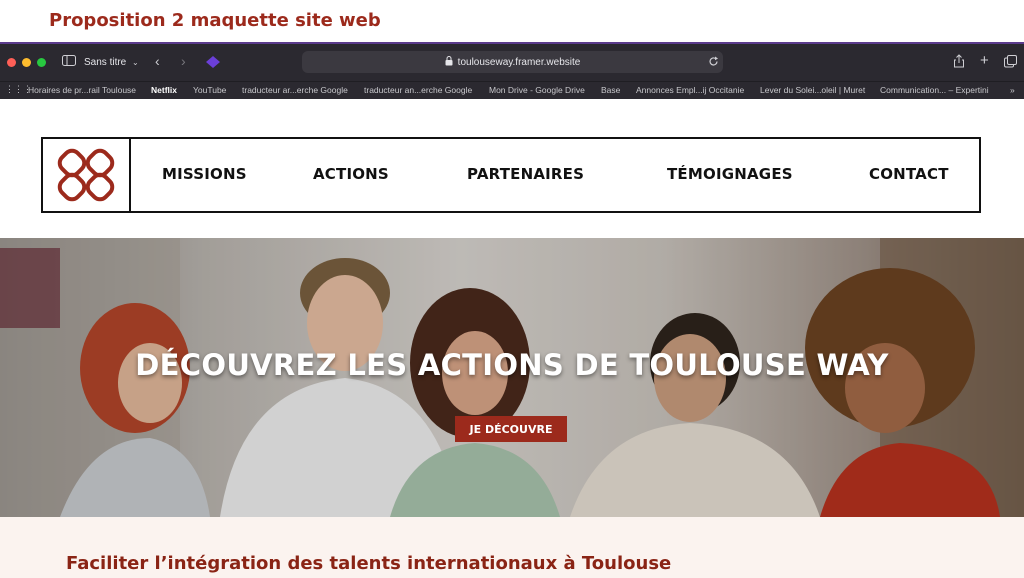 This screenshot has height=578, width=1024. Describe the element at coordinates (215, 20) in the screenshot. I see `slide-title: Proposition 2 maquette site web` at that location.